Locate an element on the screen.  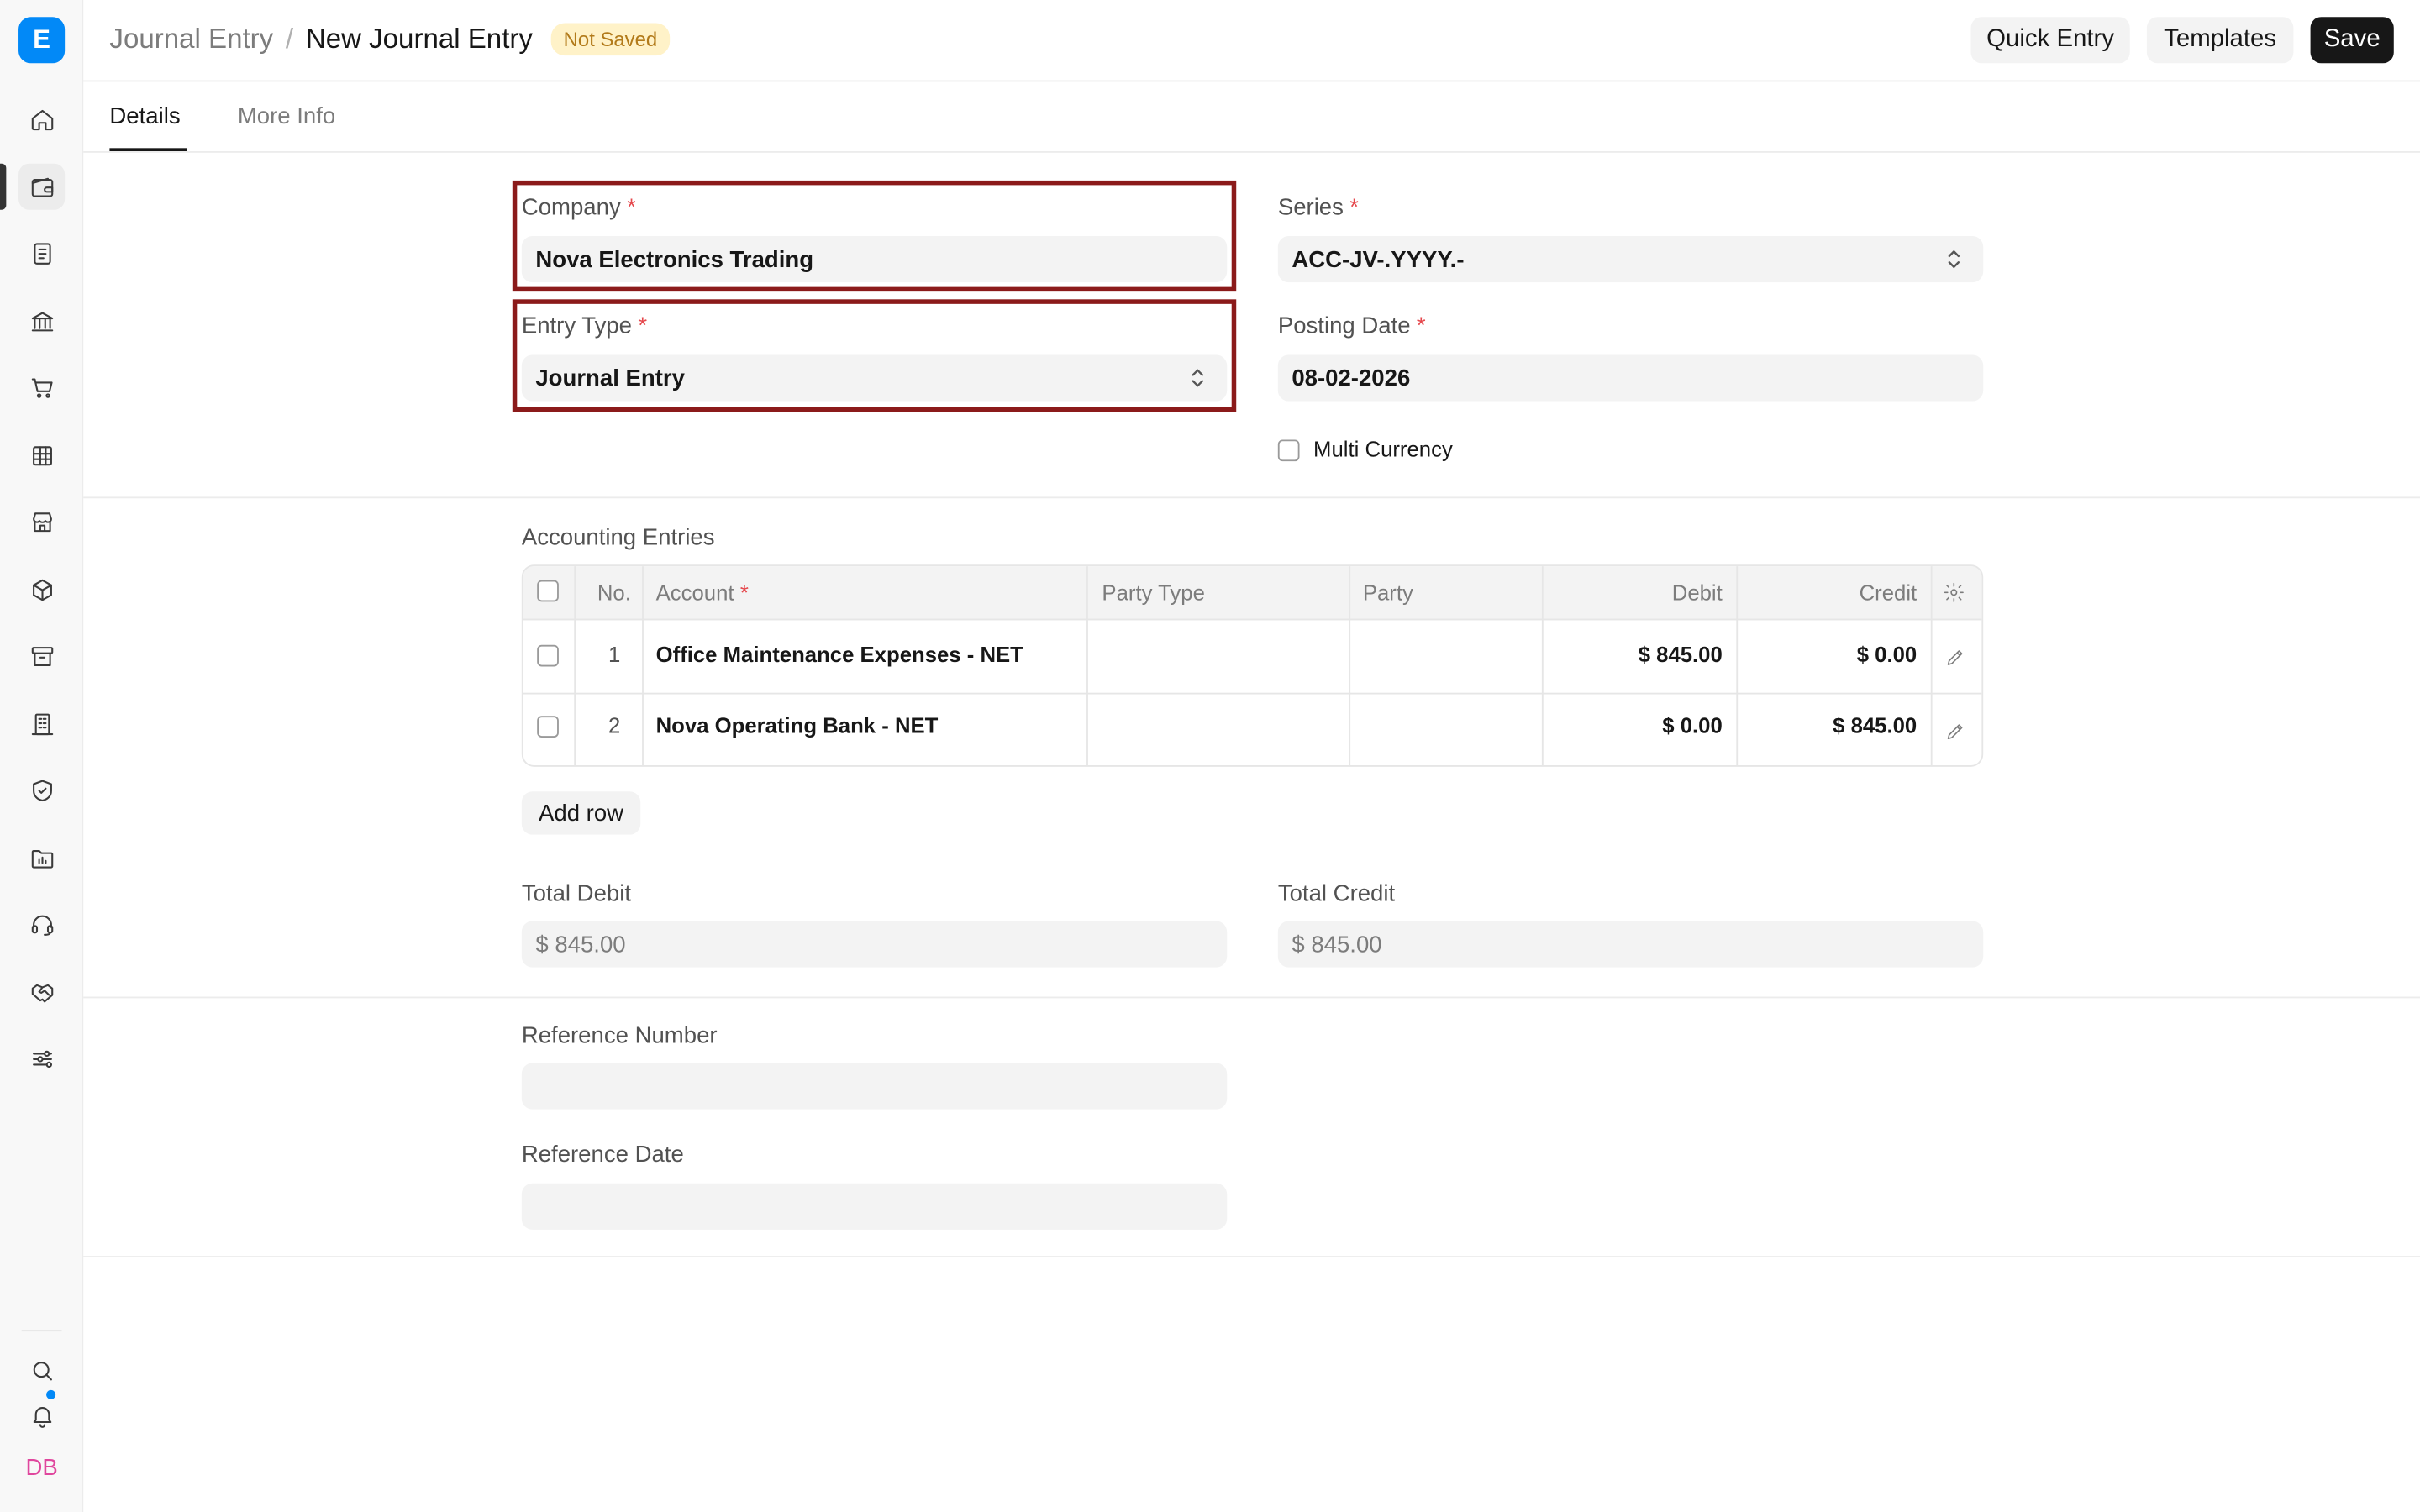
row-account: Office Maintenance Expenses - NET is located at coordinates (840, 654).